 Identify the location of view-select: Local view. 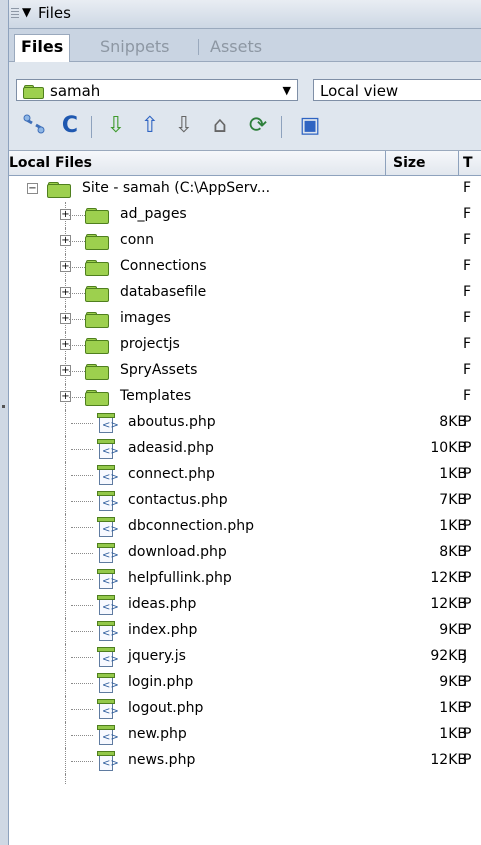
(397, 90).